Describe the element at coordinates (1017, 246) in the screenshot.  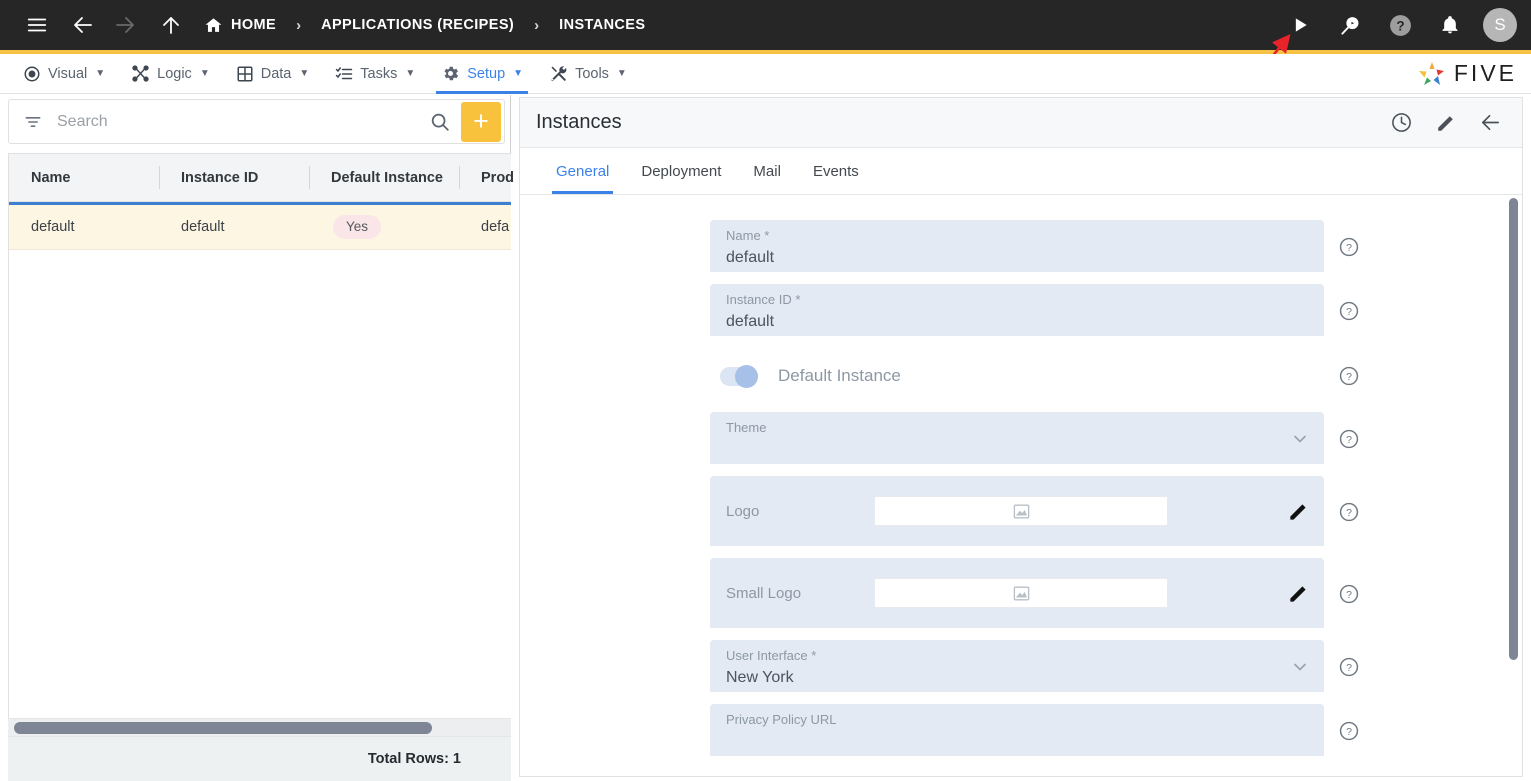
I see `name-field: Name * default` at that location.